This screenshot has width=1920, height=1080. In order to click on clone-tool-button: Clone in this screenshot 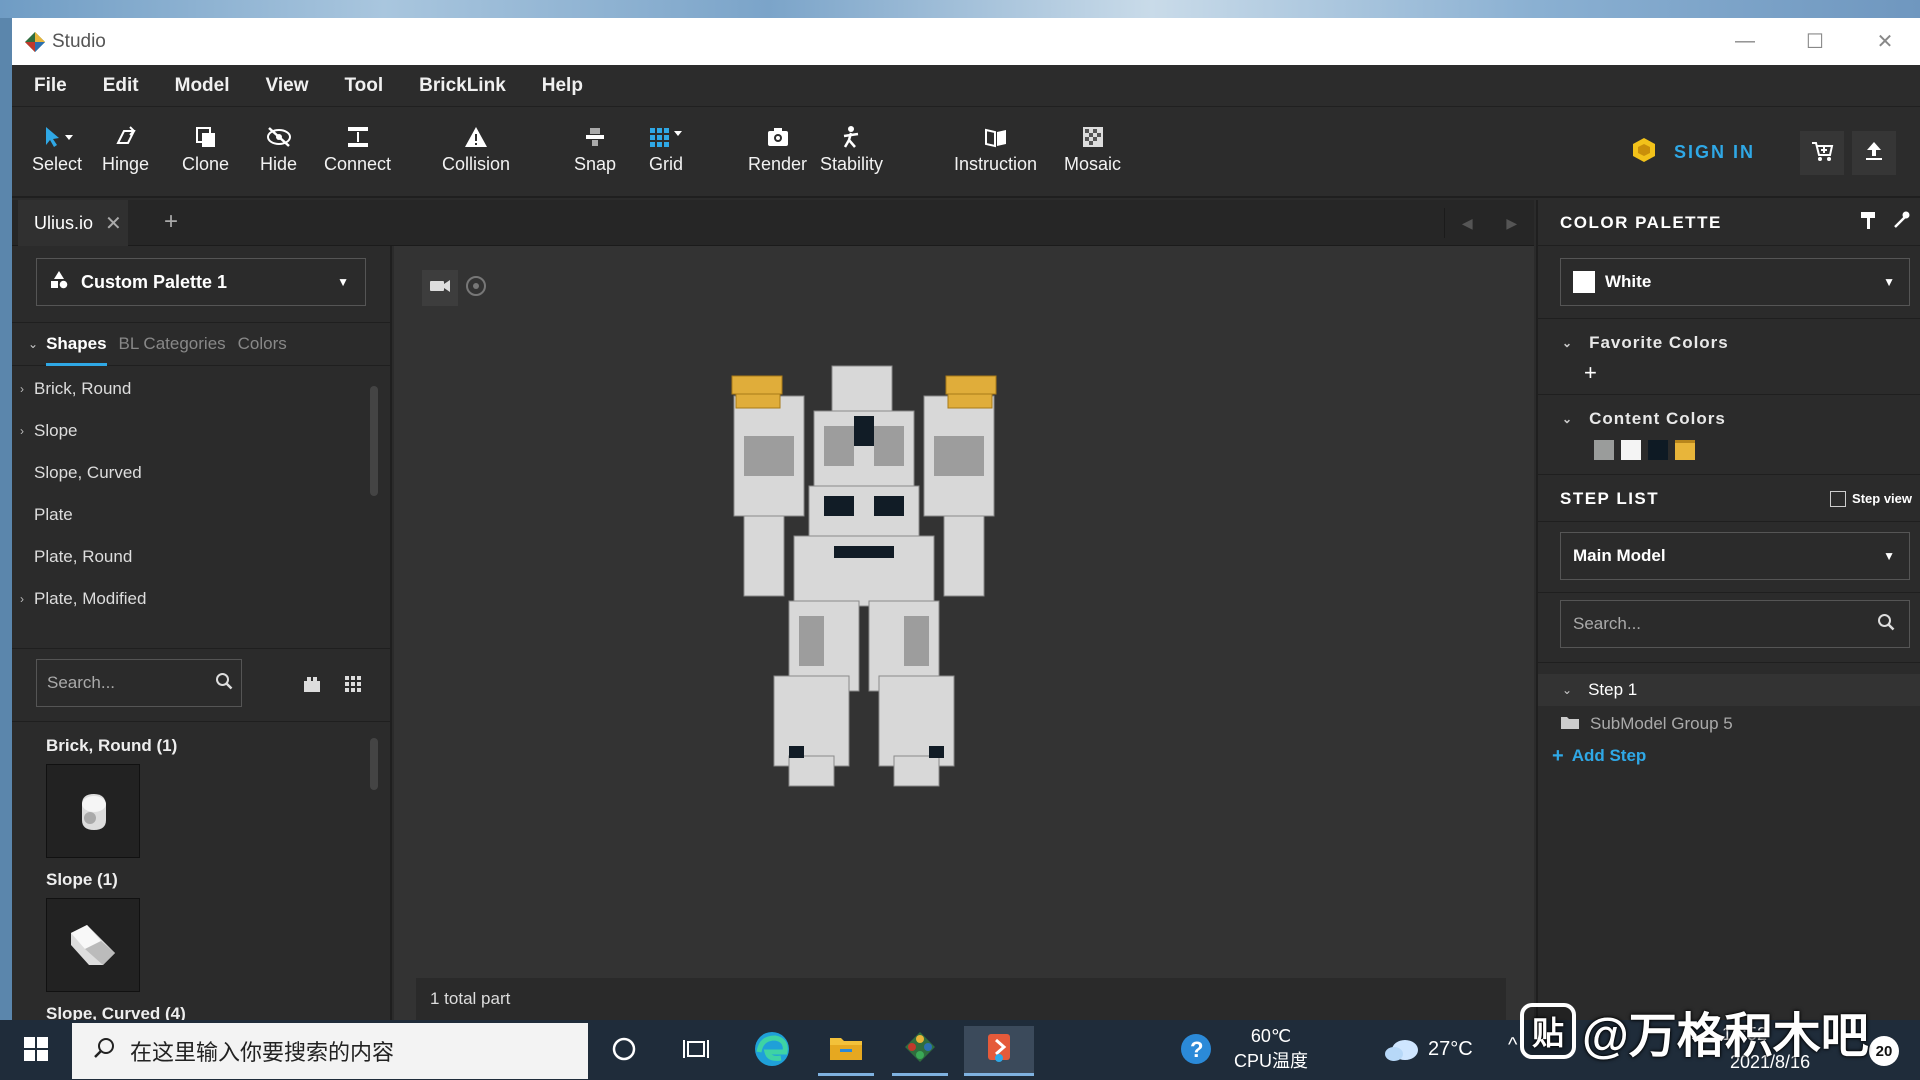, I will do `click(205, 149)`.